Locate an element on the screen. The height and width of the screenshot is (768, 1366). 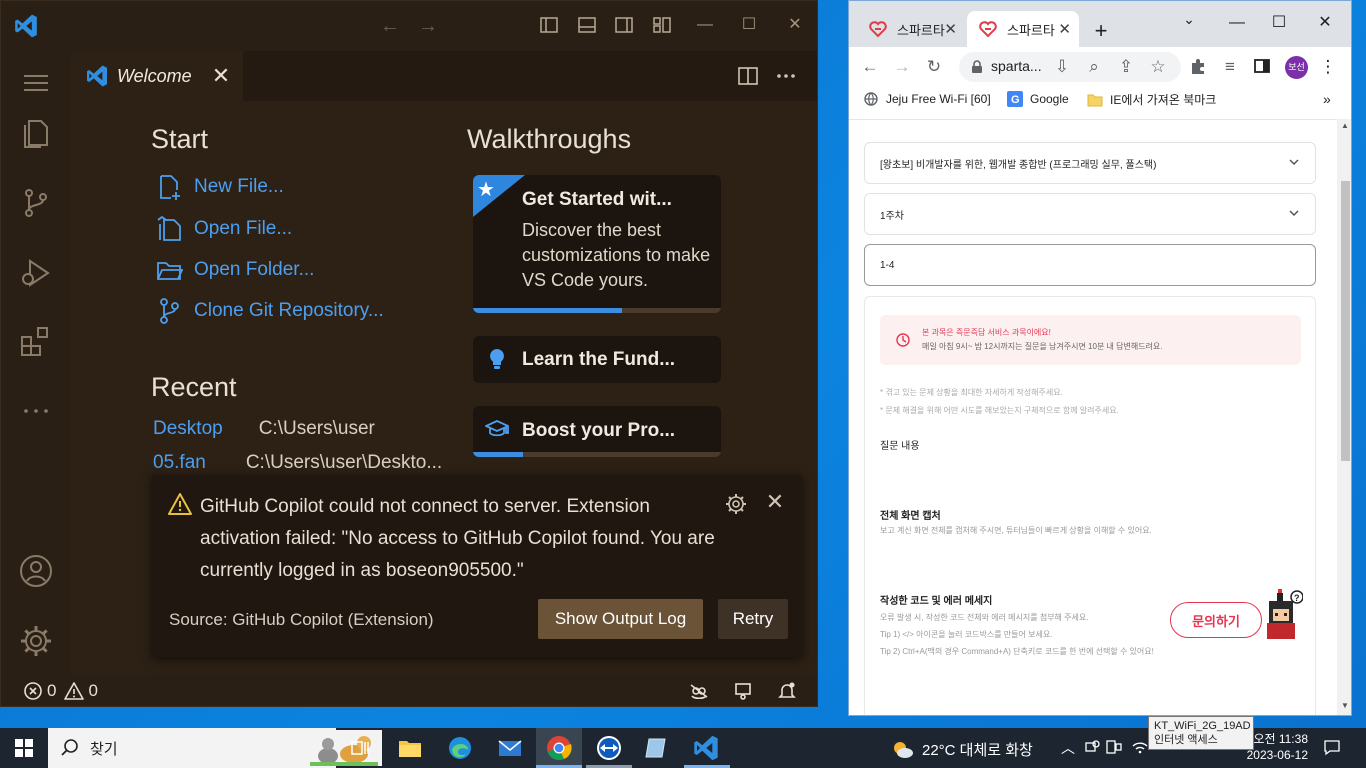
tab-welcome-label: Welcome is located at coordinates (154, 75).